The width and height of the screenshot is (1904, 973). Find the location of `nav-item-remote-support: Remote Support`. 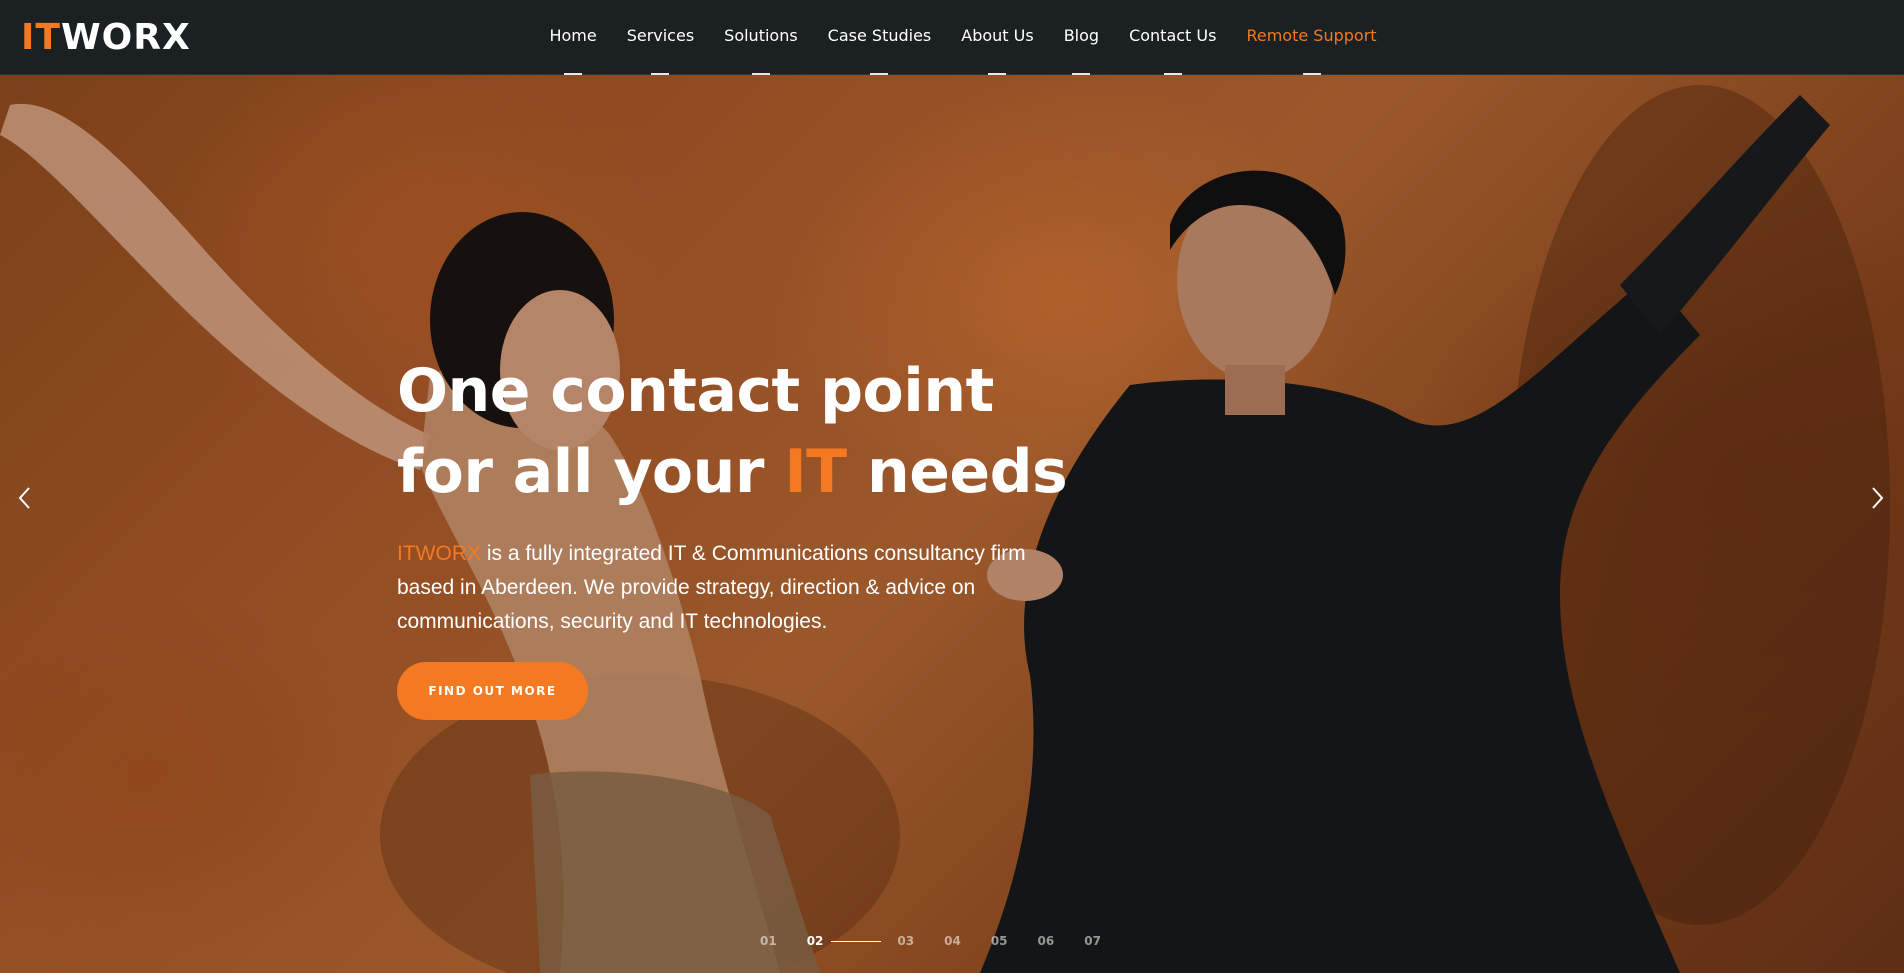

nav-item-remote-support: Remote Support is located at coordinates (1311, 37).